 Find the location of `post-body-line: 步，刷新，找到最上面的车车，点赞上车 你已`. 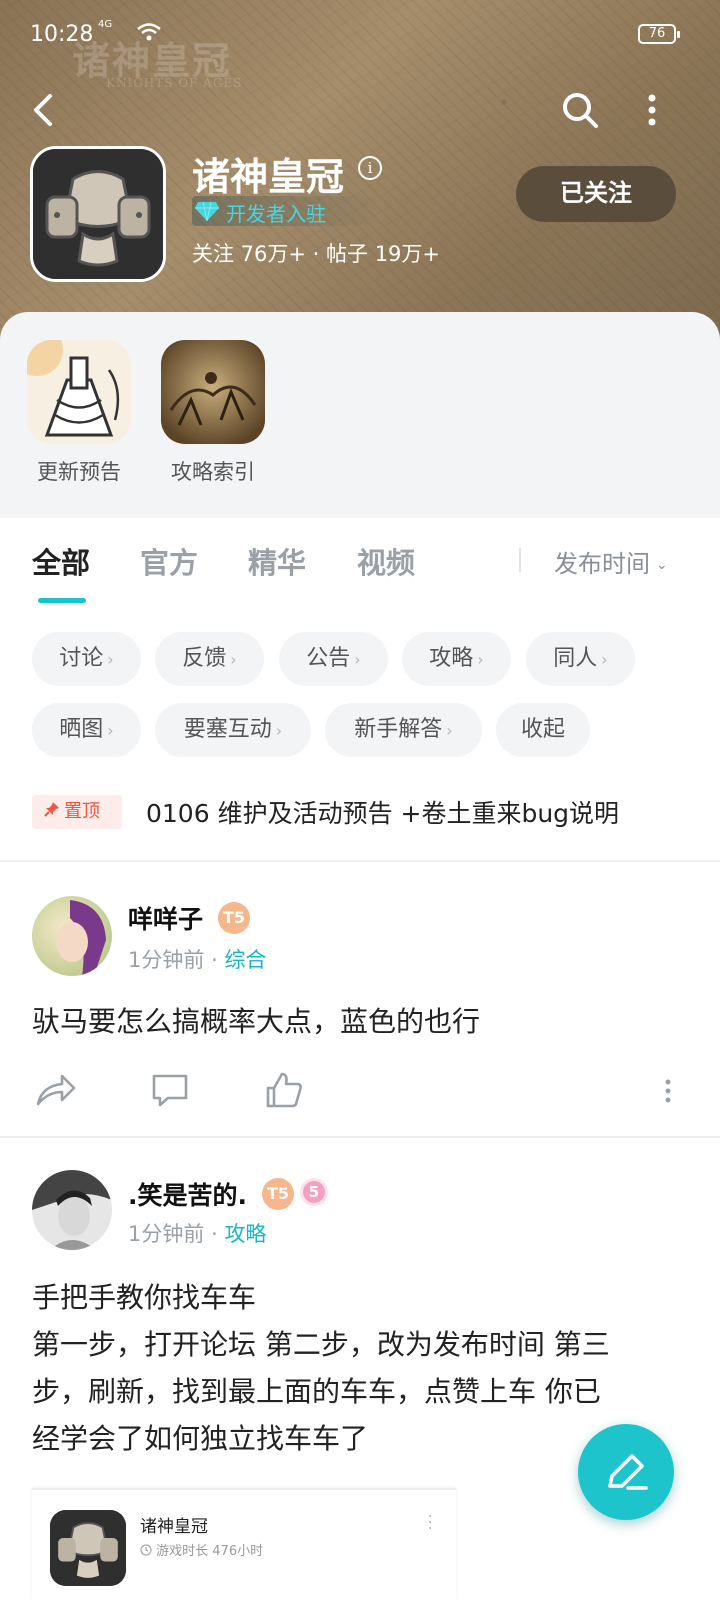

post-body-line: 步，刷新，找到最上面的车车，点赞上车 你已 is located at coordinates (316, 1391).